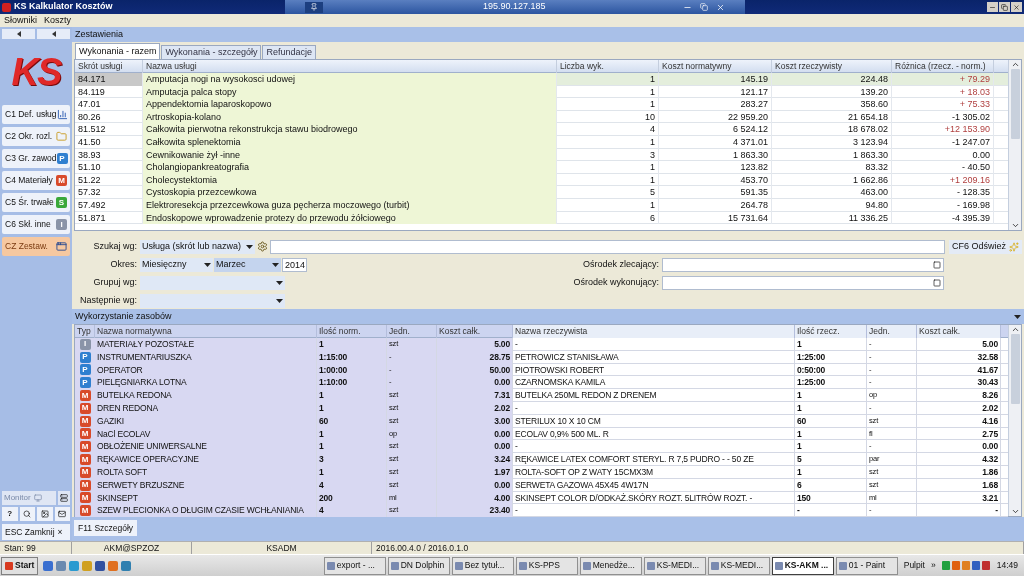  What do you see at coordinates (607, 246) in the screenshot?
I see `search-field` at bounding box center [607, 246].